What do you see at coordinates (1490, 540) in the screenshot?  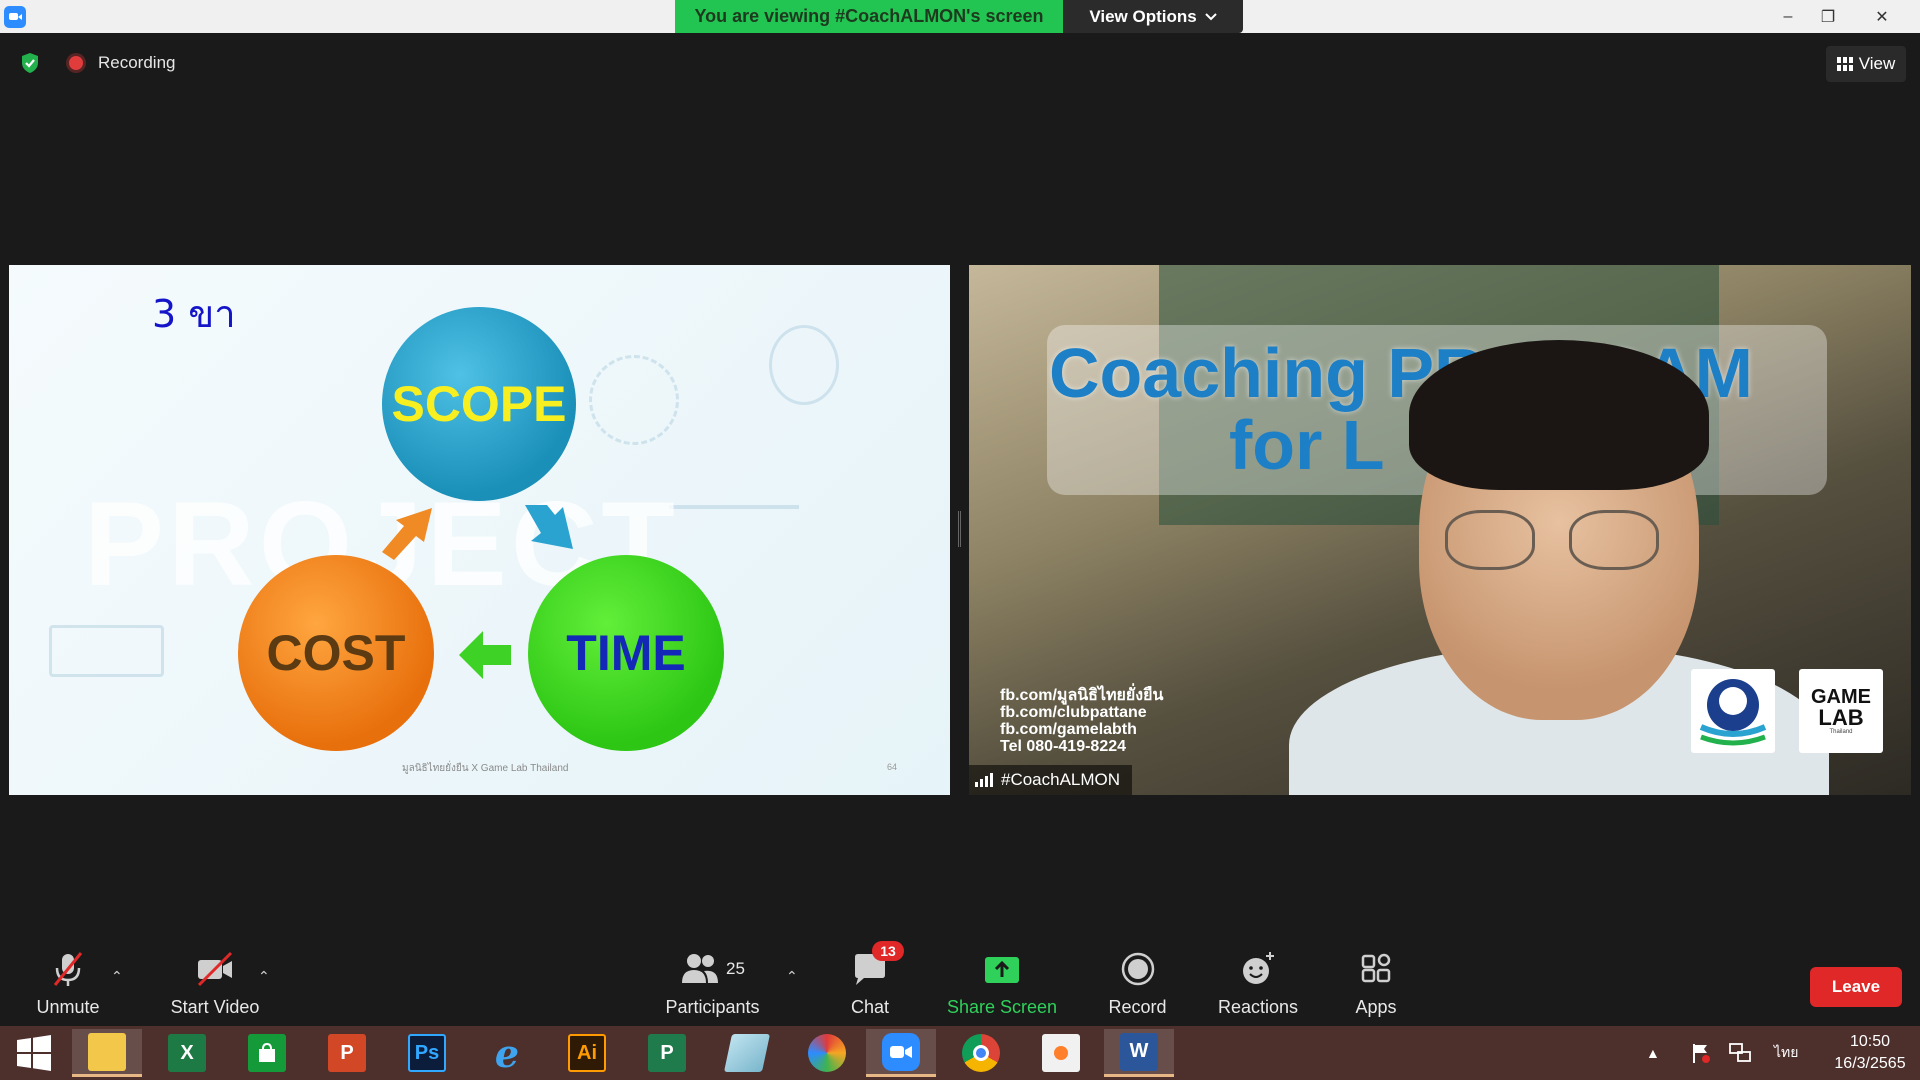 I see `glasses-left-icon` at bounding box center [1490, 540].